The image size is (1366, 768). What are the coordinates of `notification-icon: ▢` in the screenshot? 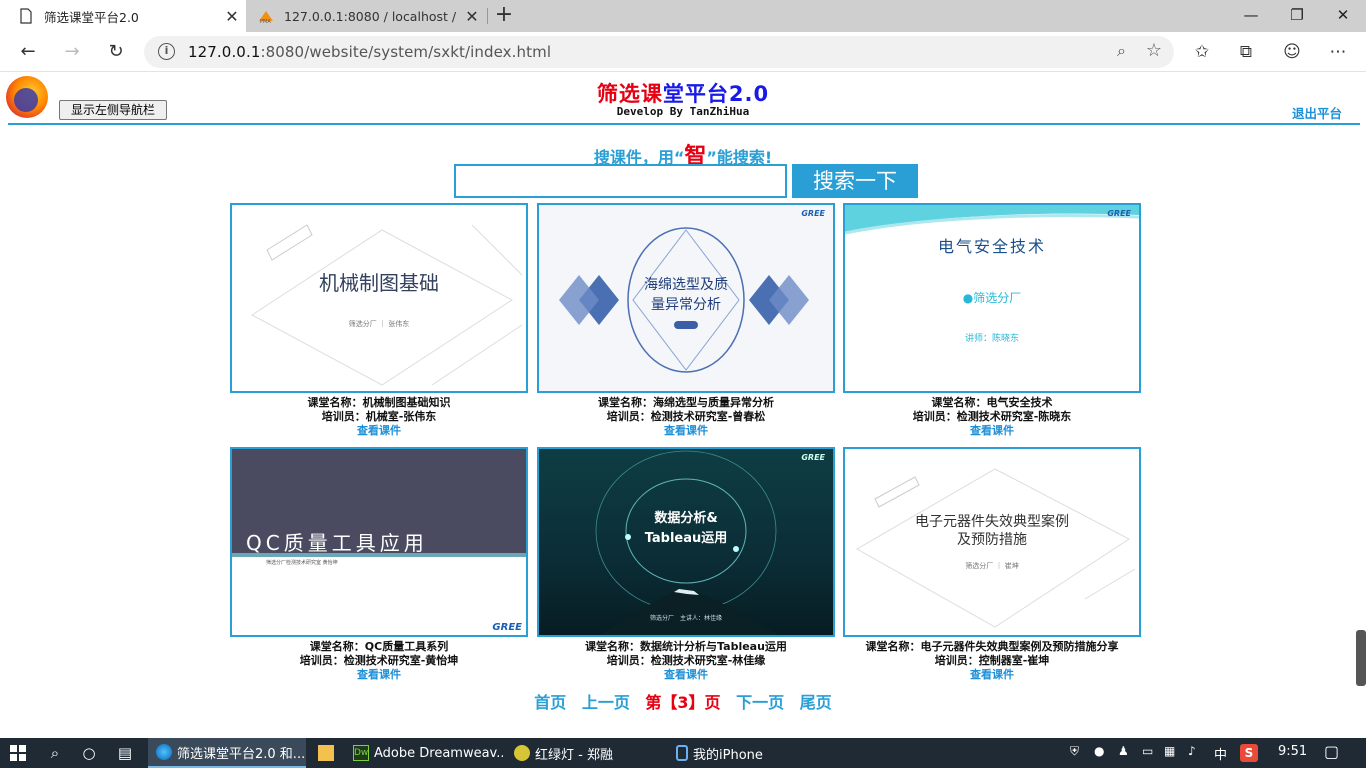 It's located at (1331, 751).